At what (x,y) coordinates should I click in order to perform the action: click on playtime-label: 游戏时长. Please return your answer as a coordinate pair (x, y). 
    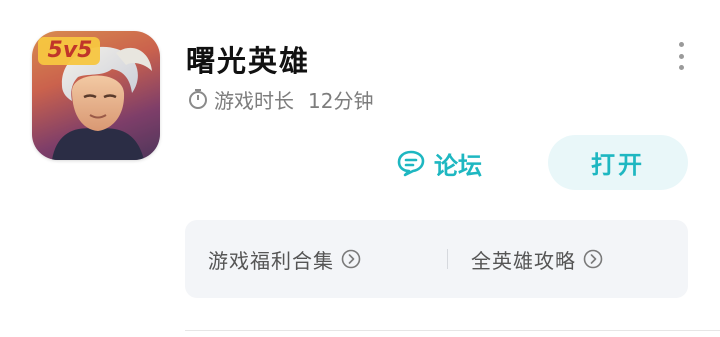
    Looking at the image, I should click on (254, 100).